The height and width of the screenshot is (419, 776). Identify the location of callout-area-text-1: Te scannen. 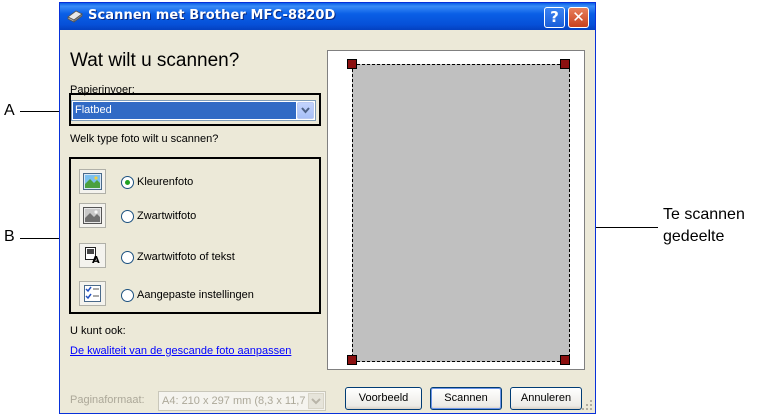
(704, 214).